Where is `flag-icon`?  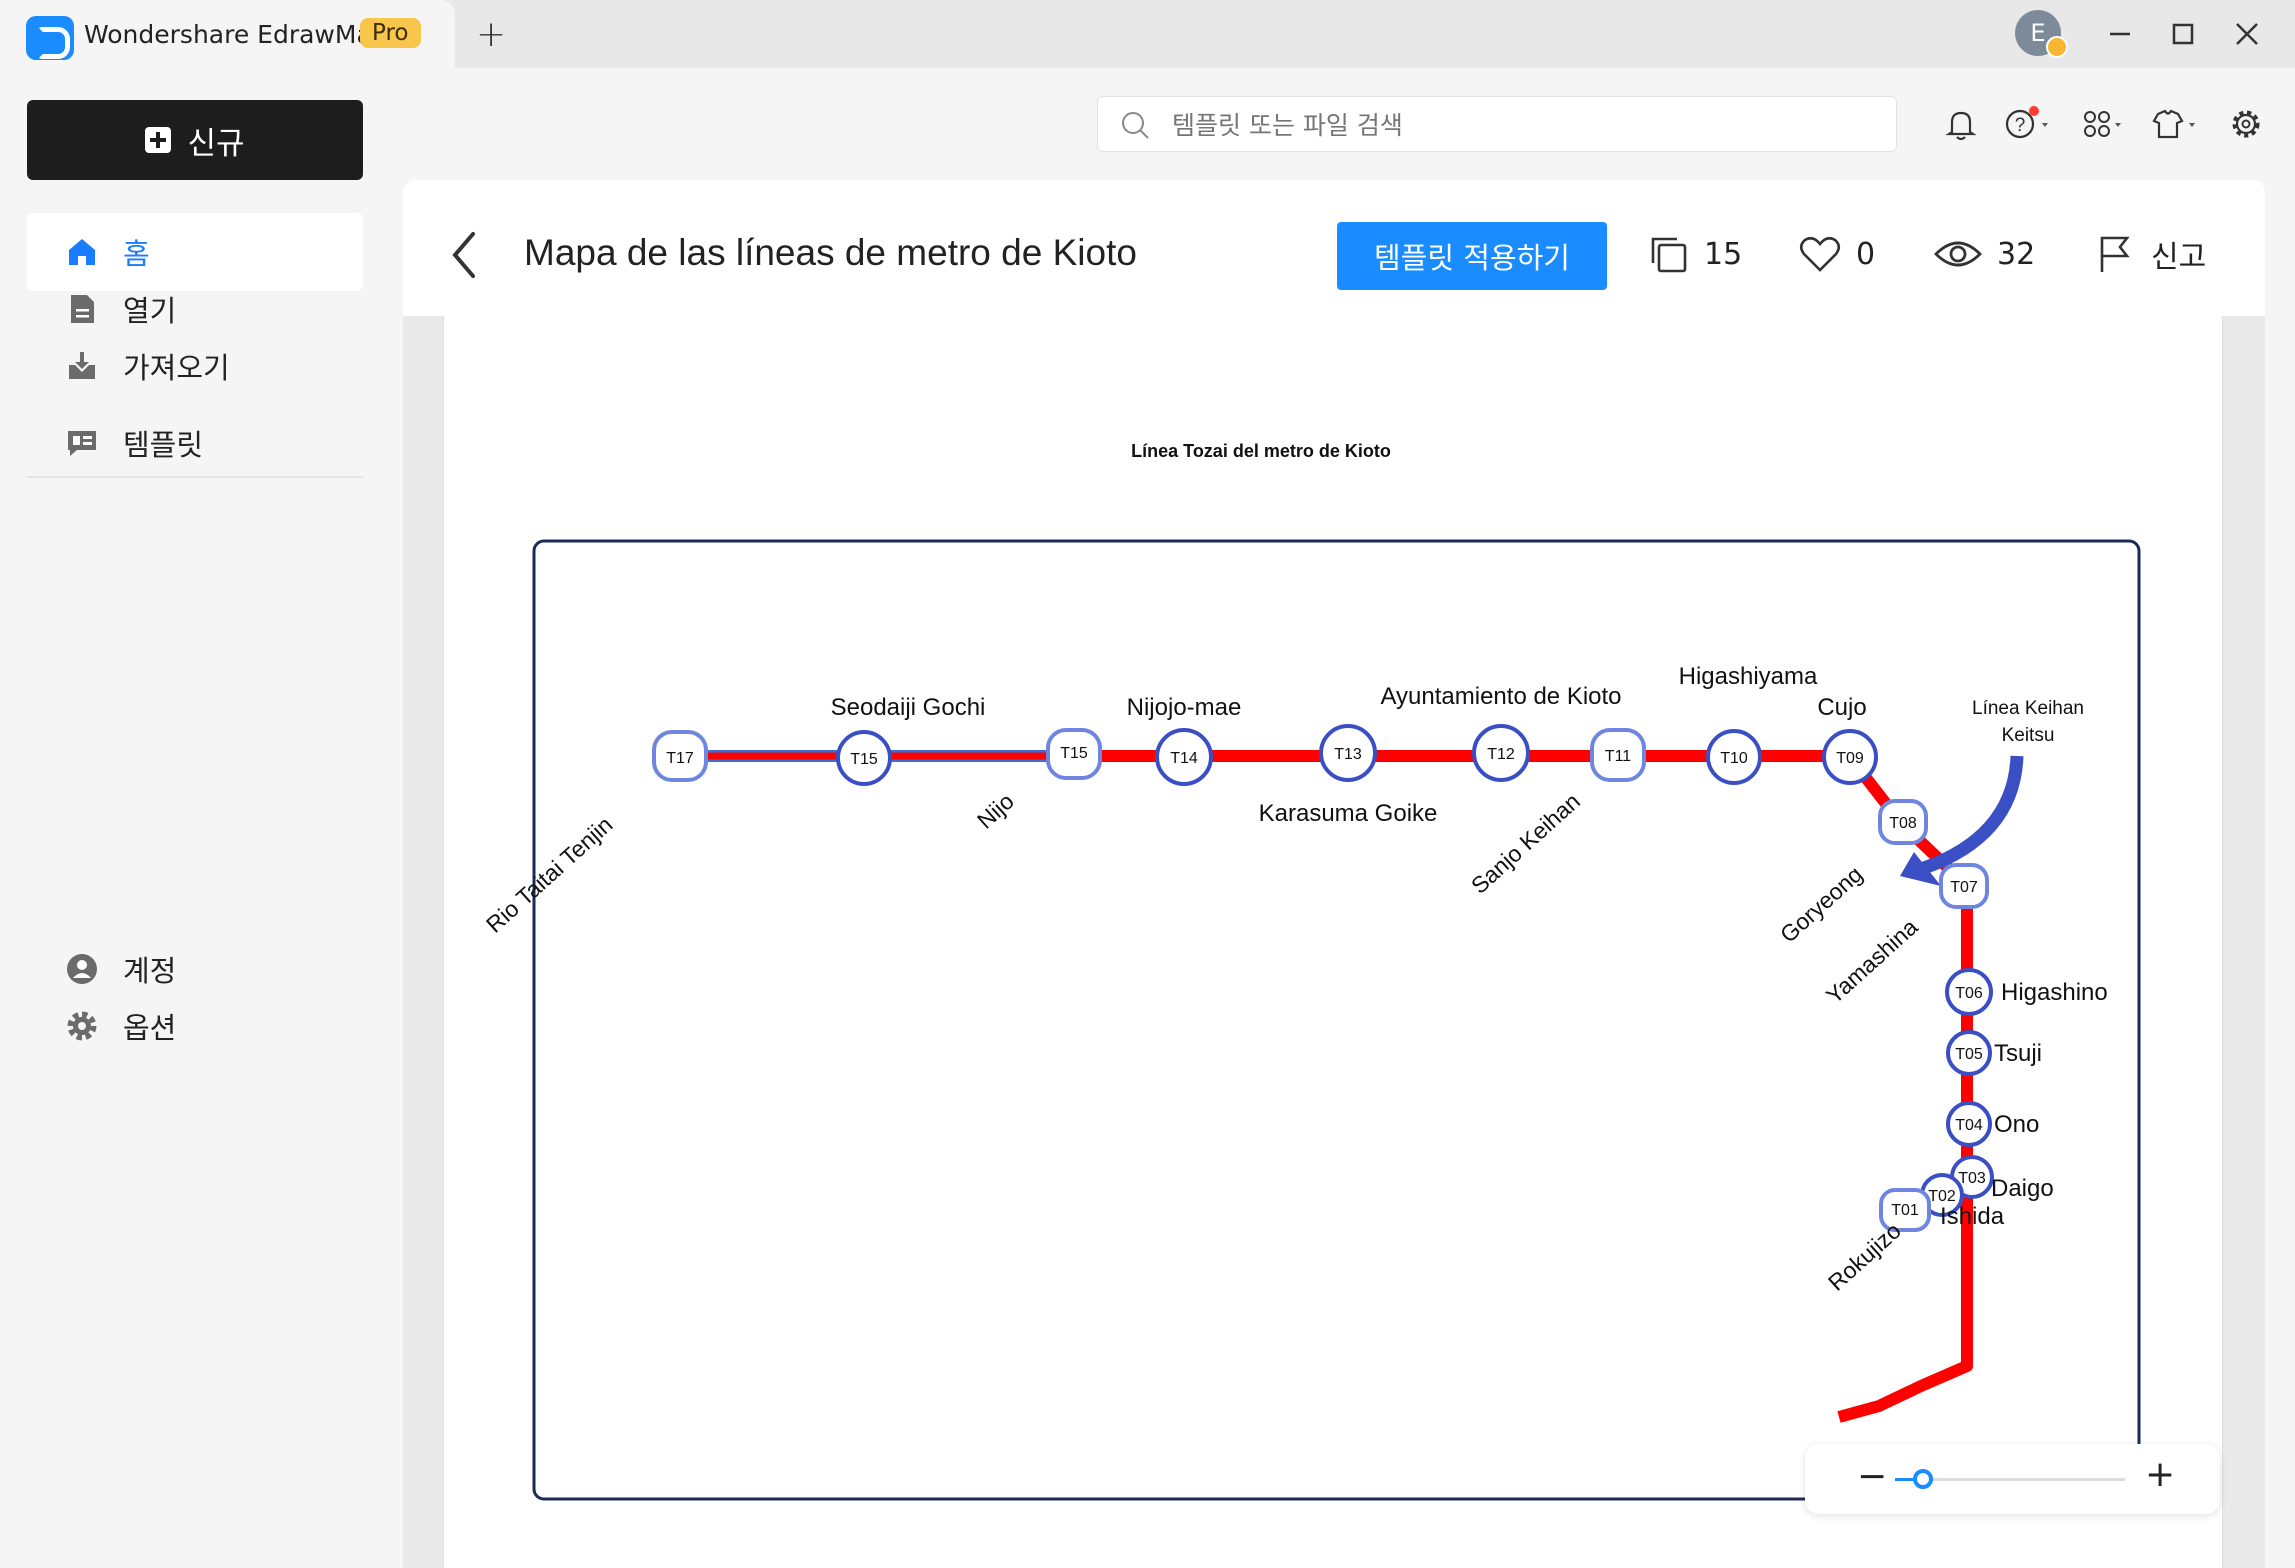 flag-icon is located at coordinates (2115, 254).